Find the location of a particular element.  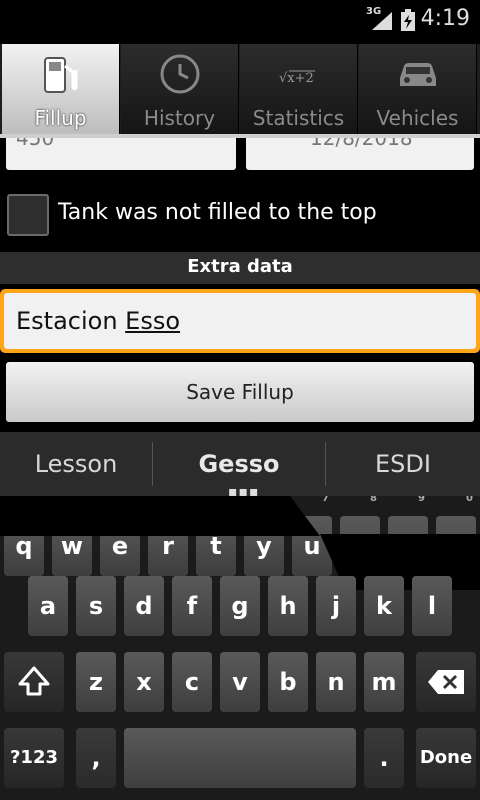

date-value: 12/8/2018 is located at coordinates (361, 144).